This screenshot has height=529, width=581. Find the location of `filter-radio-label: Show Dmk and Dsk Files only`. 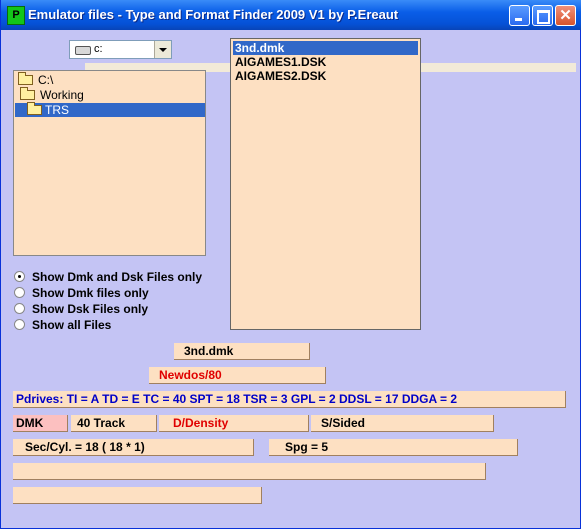

filter-radio-label: Show Dmk and Dsk Files only is located at coordinates (117, 277).